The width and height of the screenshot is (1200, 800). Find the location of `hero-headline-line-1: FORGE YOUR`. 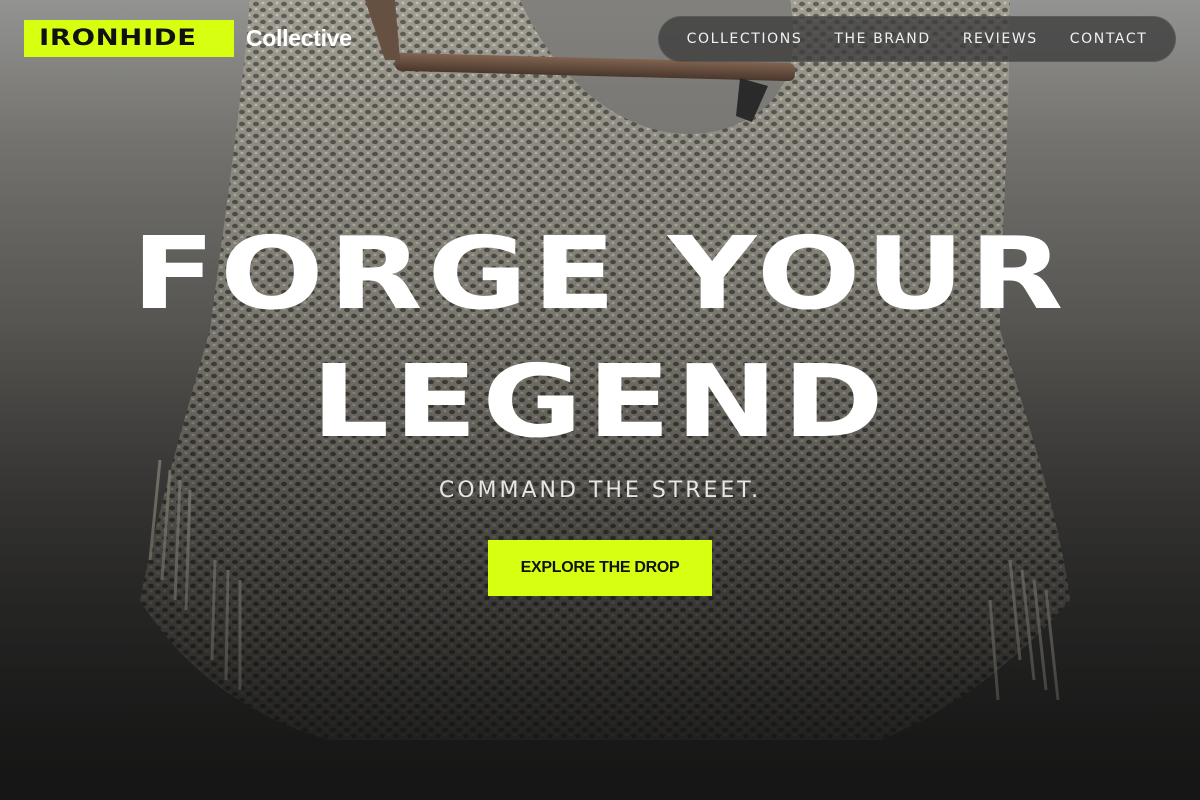

hero-headline-line-1: FORGE YOUR is located at coordinates (600, 273).